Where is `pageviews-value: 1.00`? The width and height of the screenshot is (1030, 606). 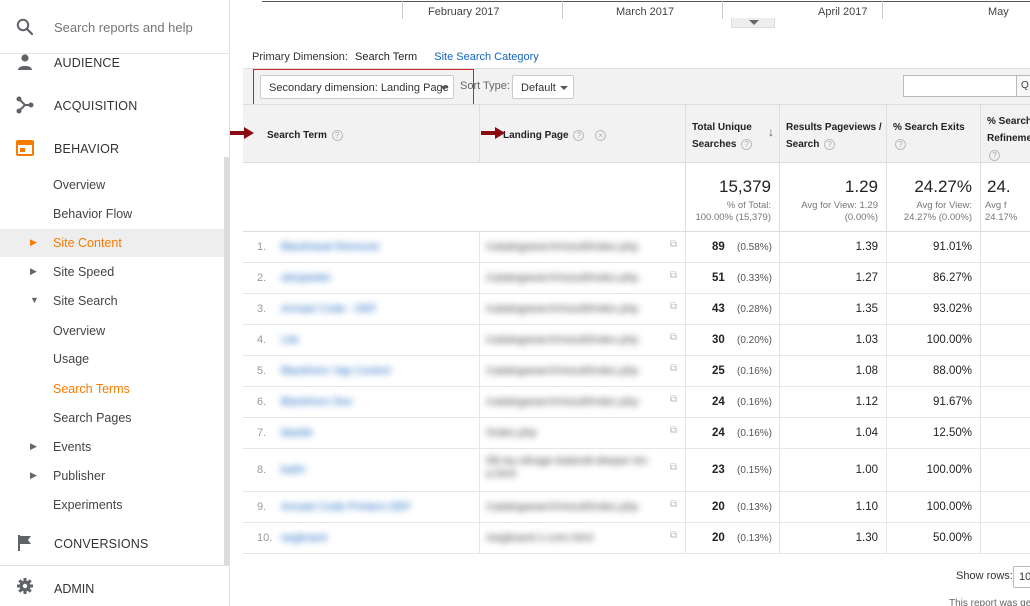
pageviews-value: 1.00 is located at coordinates (866, 470).